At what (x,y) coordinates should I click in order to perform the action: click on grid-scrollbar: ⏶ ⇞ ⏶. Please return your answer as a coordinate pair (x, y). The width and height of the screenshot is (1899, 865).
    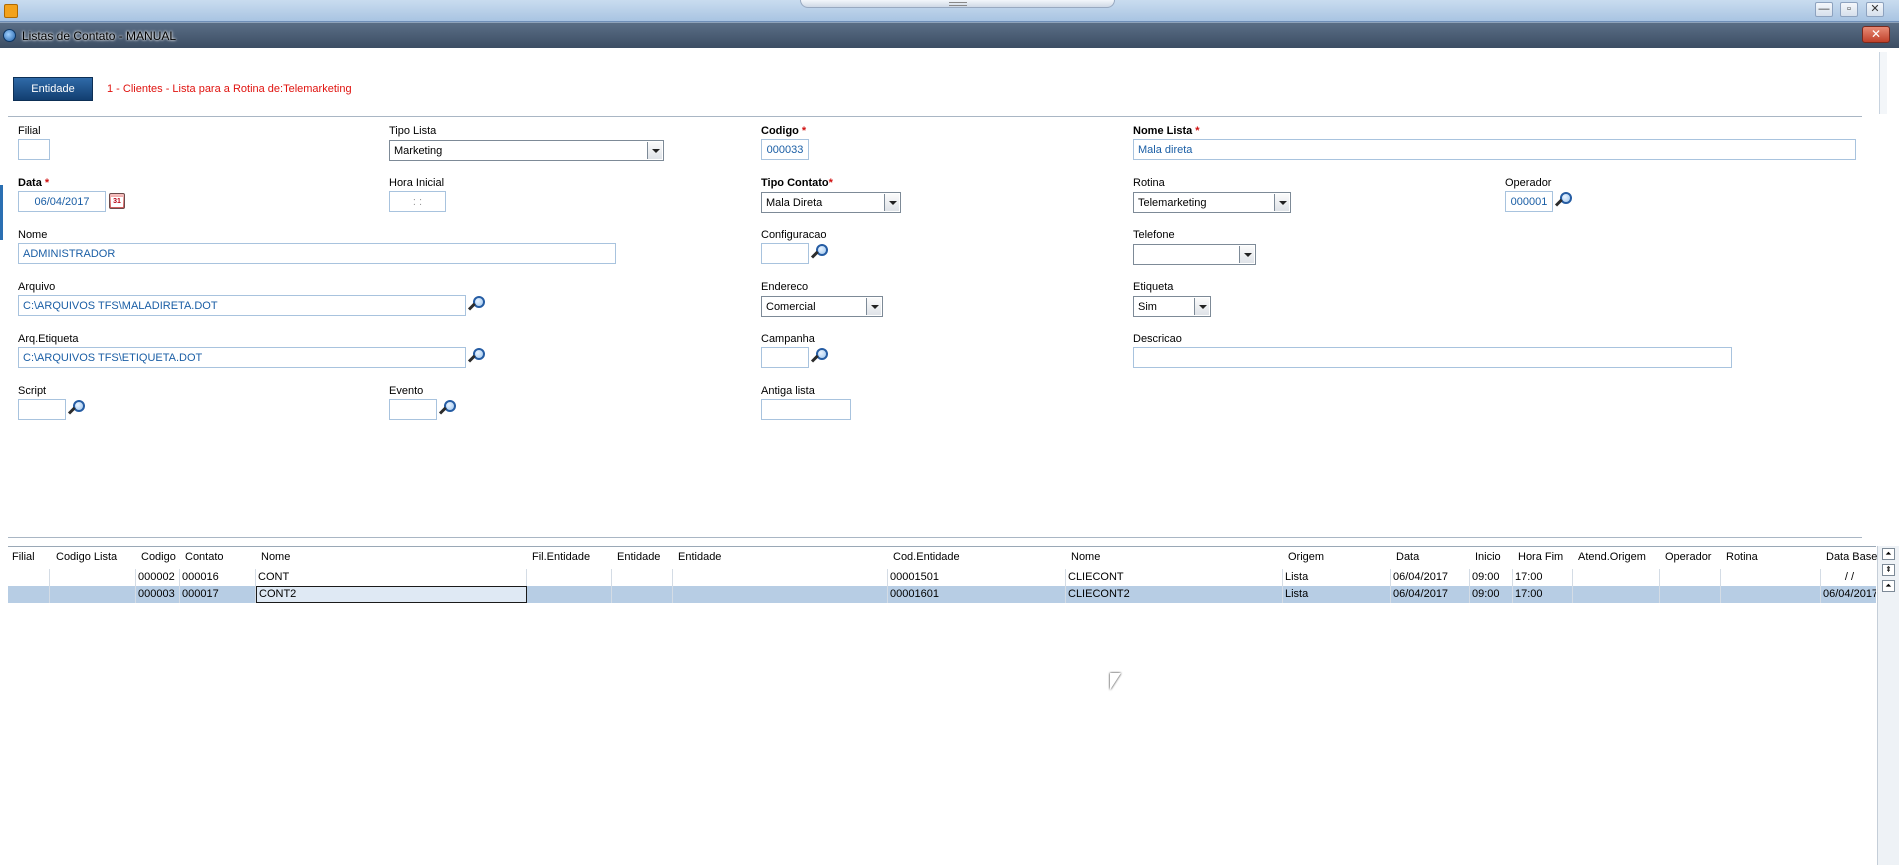
    Looking at the image, I should click on (1888, 705).